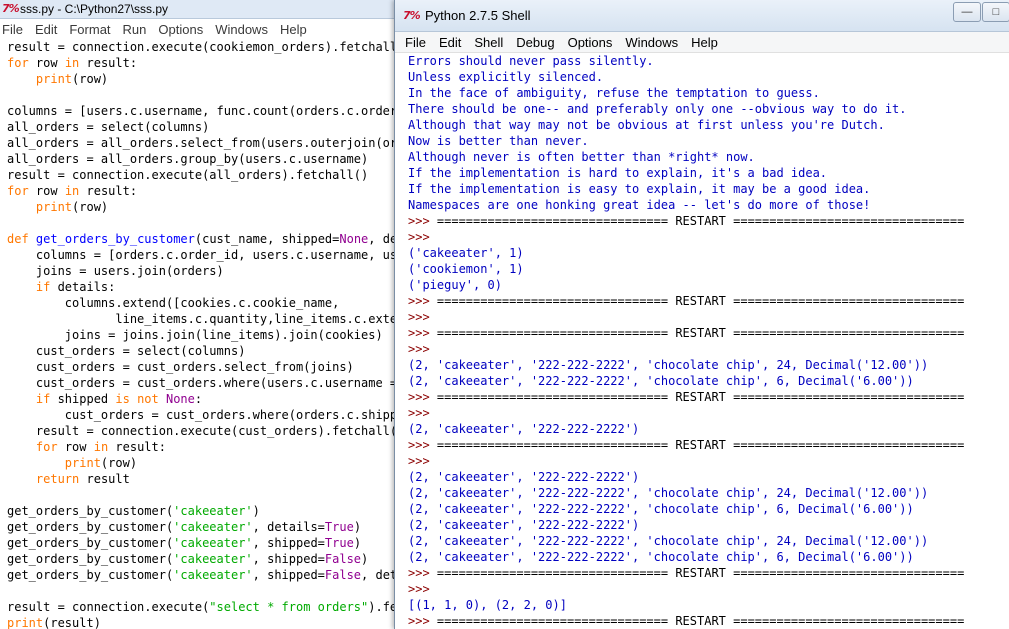 Image resolution: width=1009 pixels, height=629 pixels. What do you see at coordinates (213, 207) in the screenshot?
I see `code-line: print(row)` at bounding box center [213, 207].